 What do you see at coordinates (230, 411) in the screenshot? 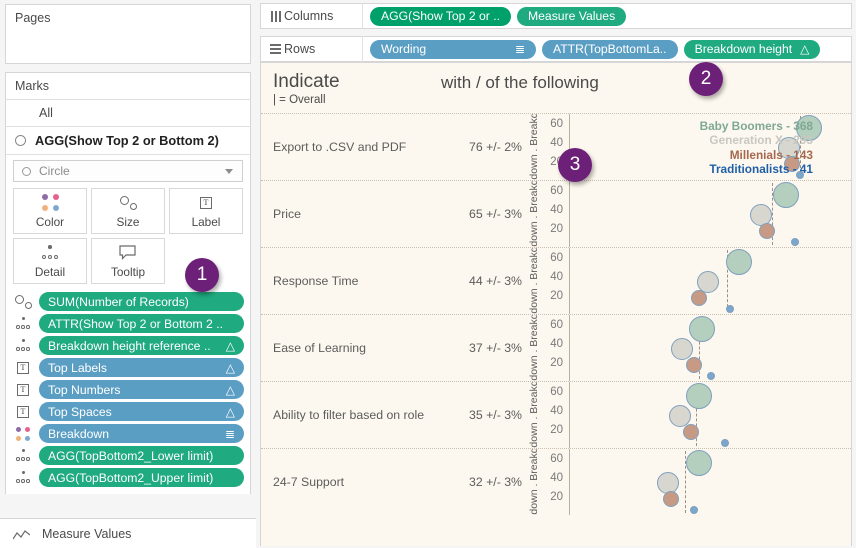
I see `mark-pill-badge: △` at bounding box center [230, 411].